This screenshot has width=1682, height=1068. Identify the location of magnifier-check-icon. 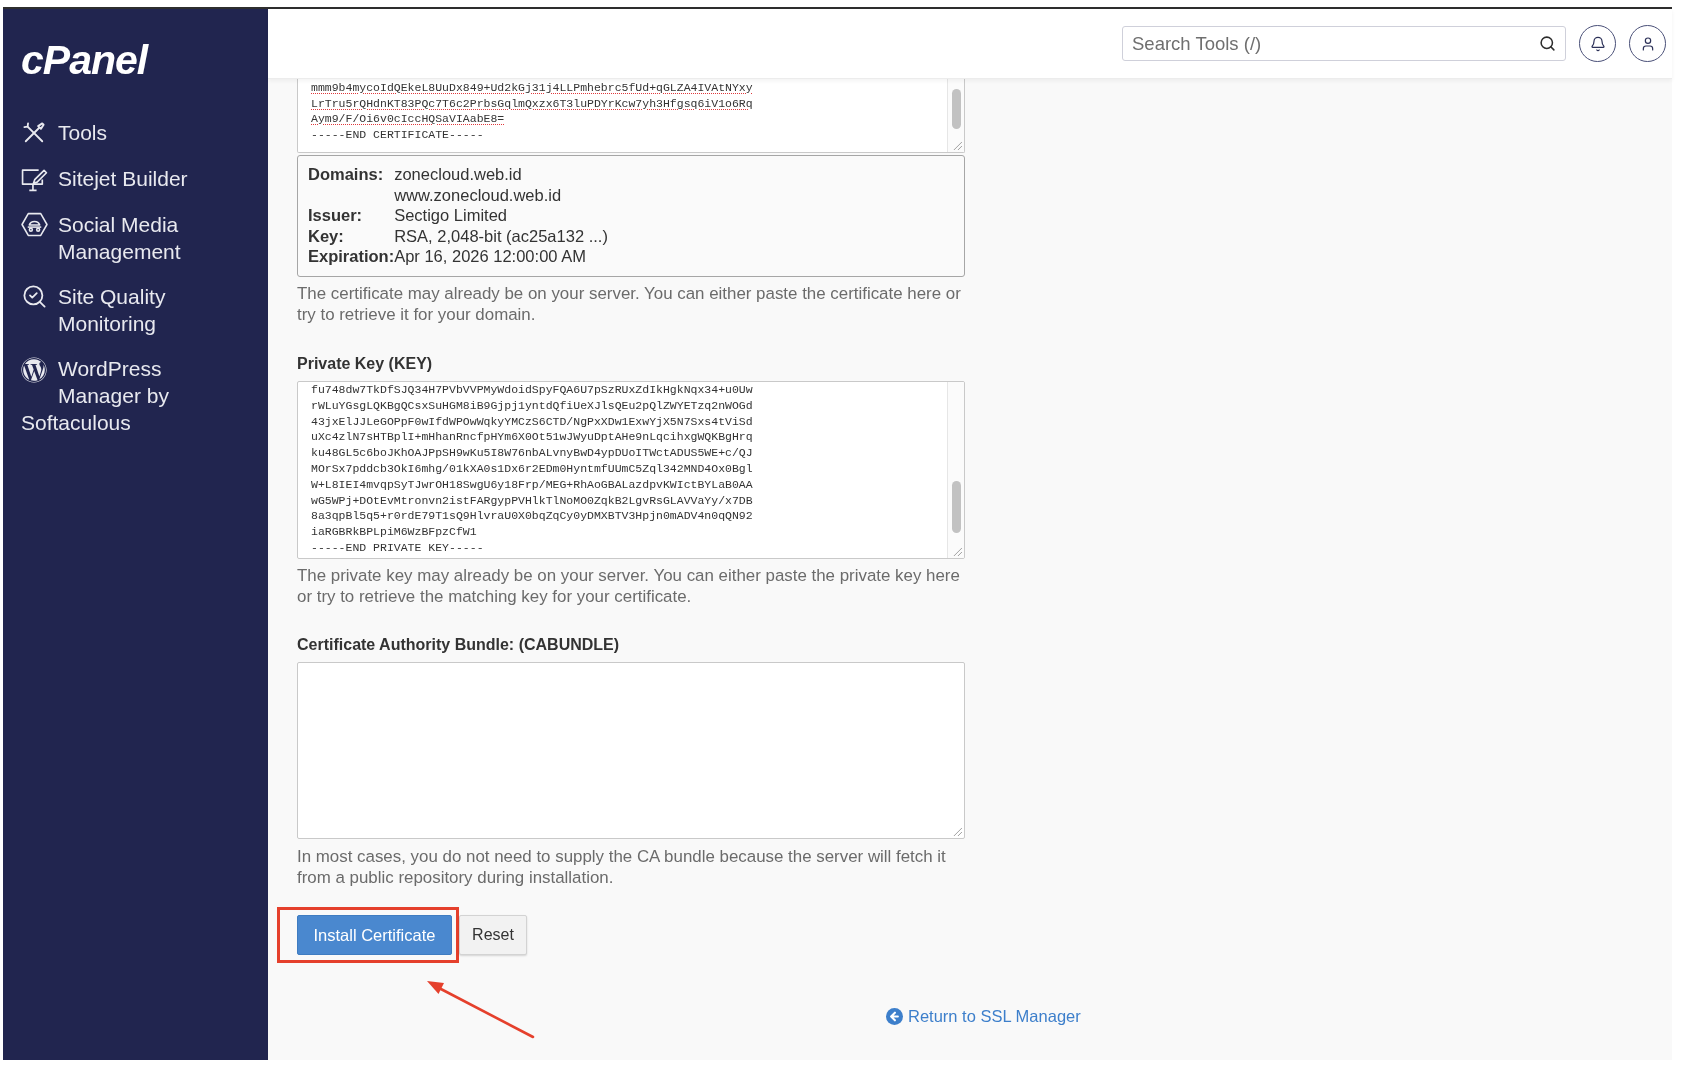
(34, 296).